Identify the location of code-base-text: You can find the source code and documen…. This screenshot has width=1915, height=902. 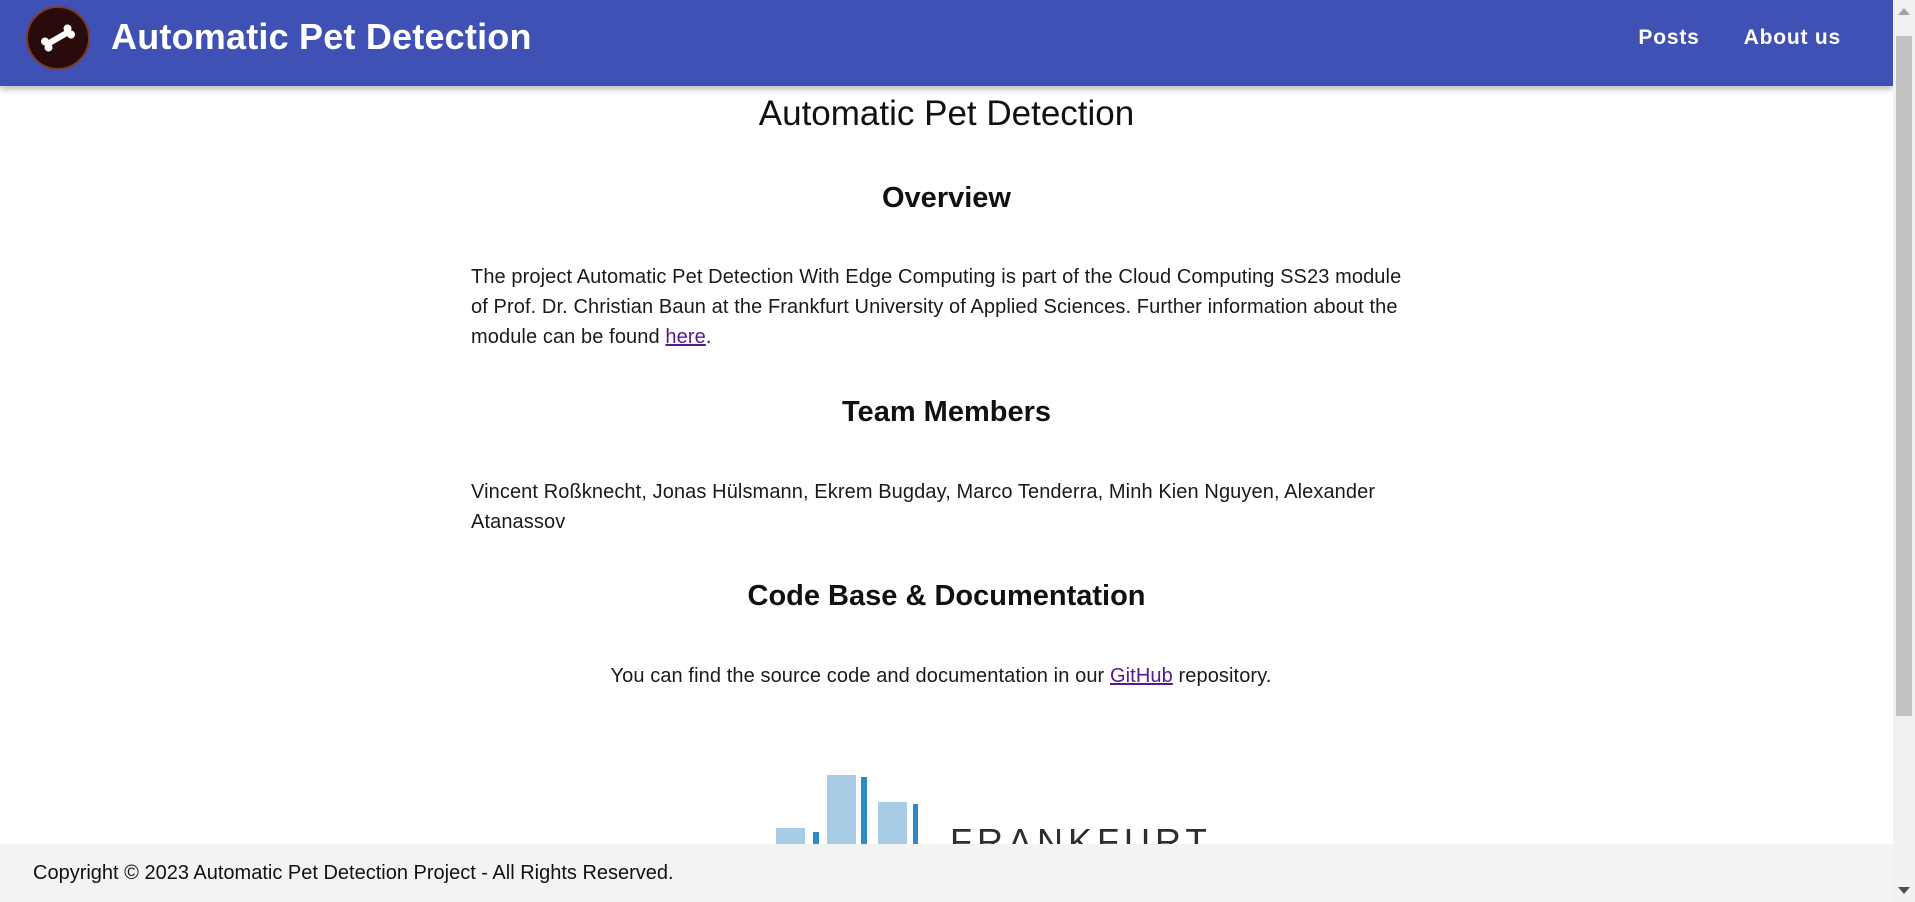
(860, 676).